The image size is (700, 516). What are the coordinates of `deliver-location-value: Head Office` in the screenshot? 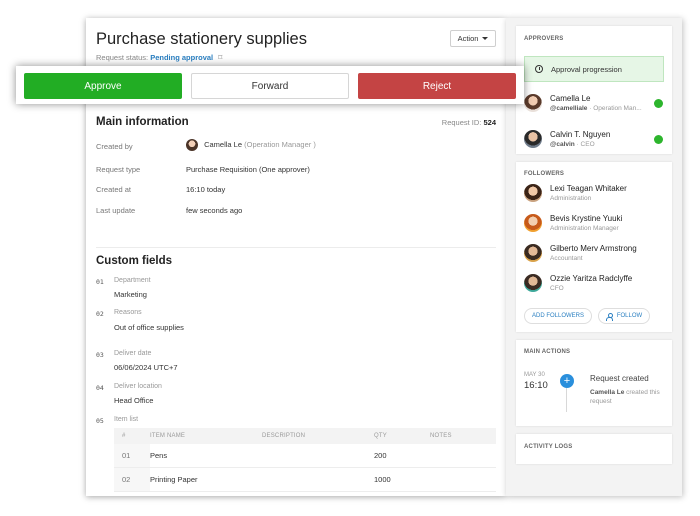 It's located at (134, 400).